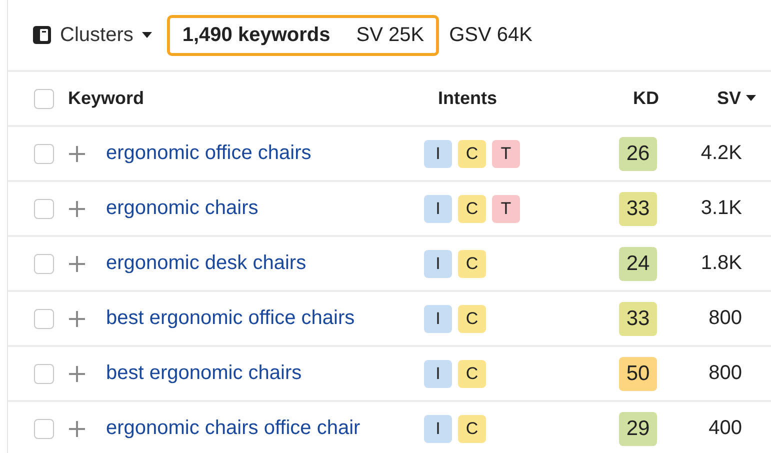  Describe the element at coordinates (256, 35) in the screenshot. I see `keyword-count: 1,490 keywords` at that location.